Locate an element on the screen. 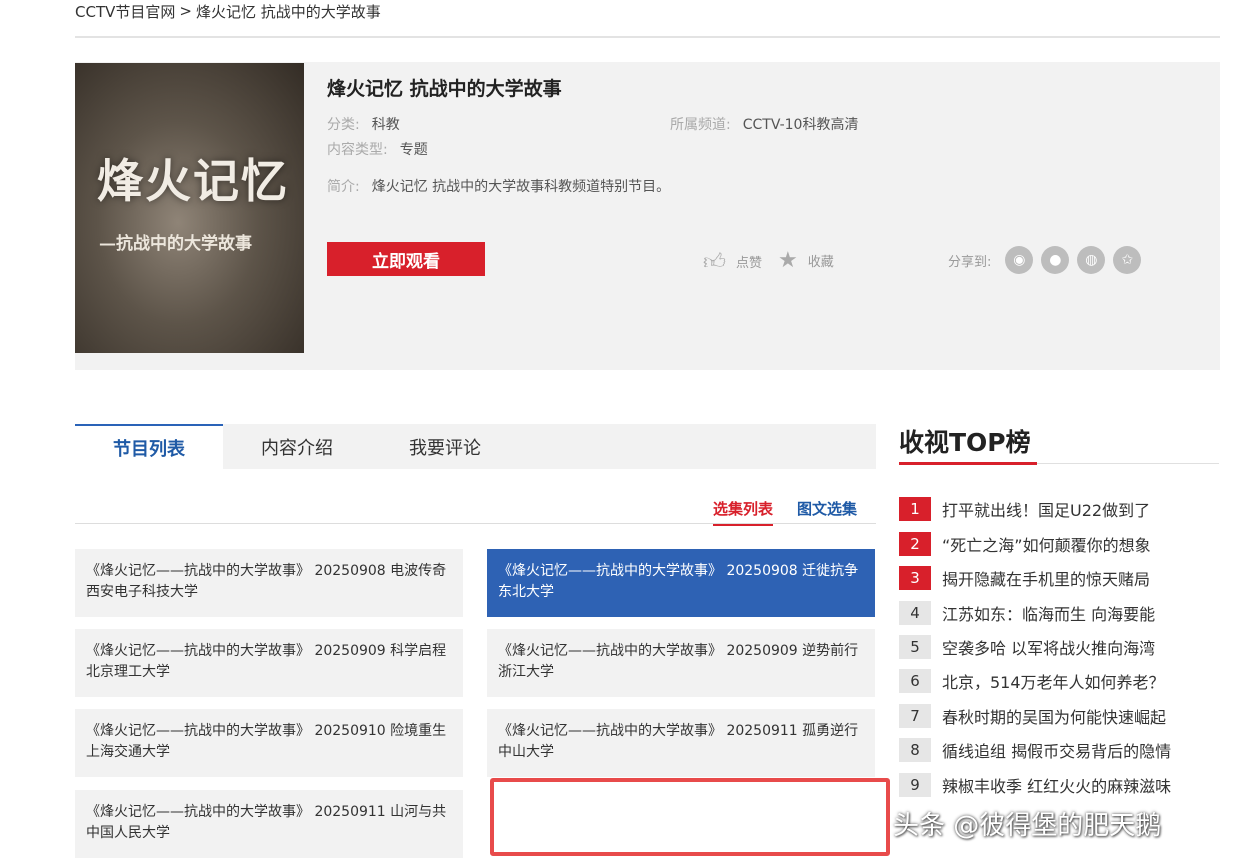 This screenshot has height=862, width=1242. qq-icon: ● is located at coordinates (1055, 260).